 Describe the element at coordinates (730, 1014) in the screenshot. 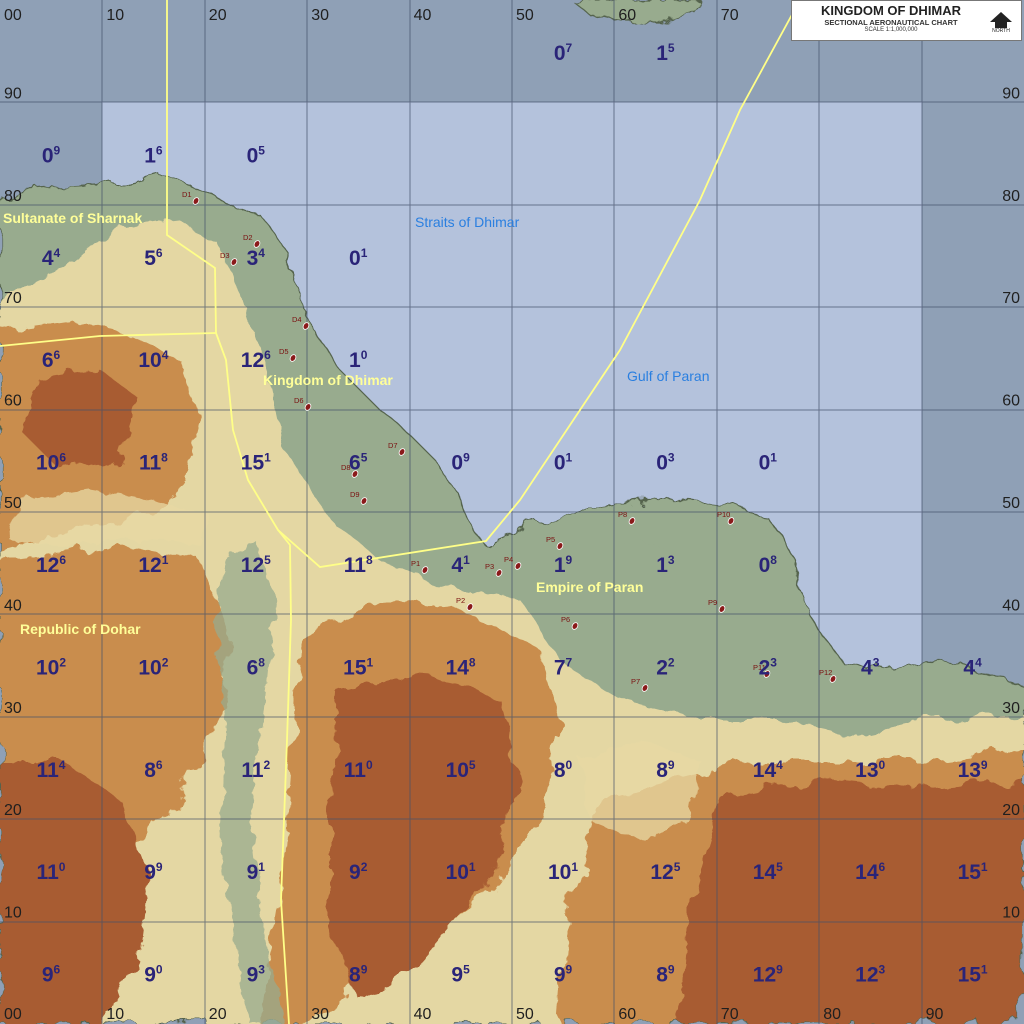

I see `grid-label-bottom: 70` at that location.